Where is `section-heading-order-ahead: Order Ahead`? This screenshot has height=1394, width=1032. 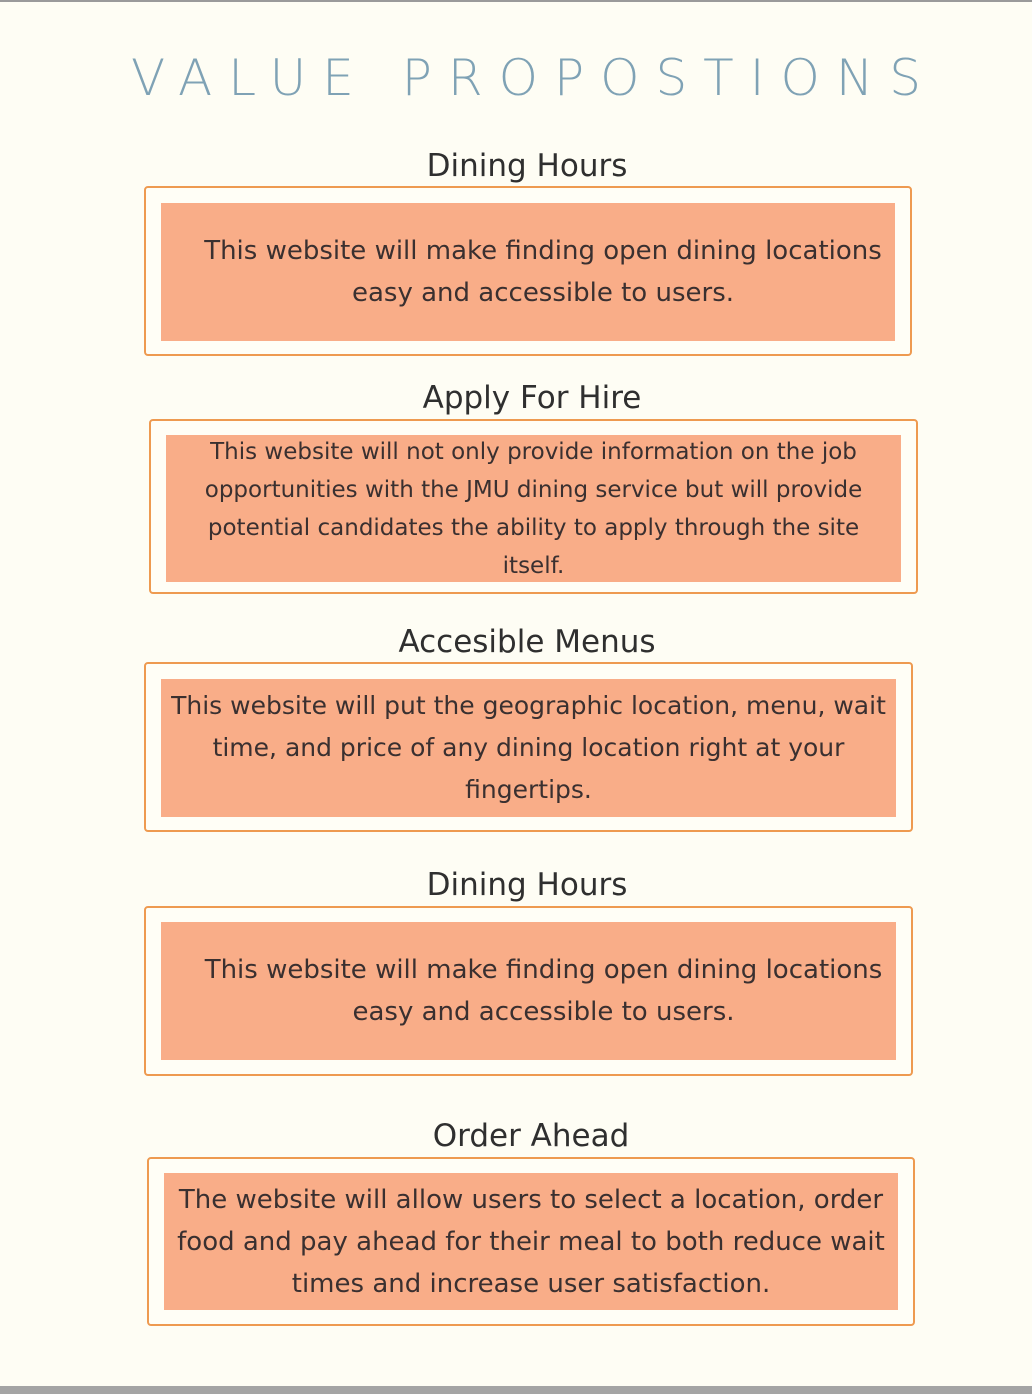
section-heading-order-ahead: Order Ahead is located at coordinates (531, 1136).